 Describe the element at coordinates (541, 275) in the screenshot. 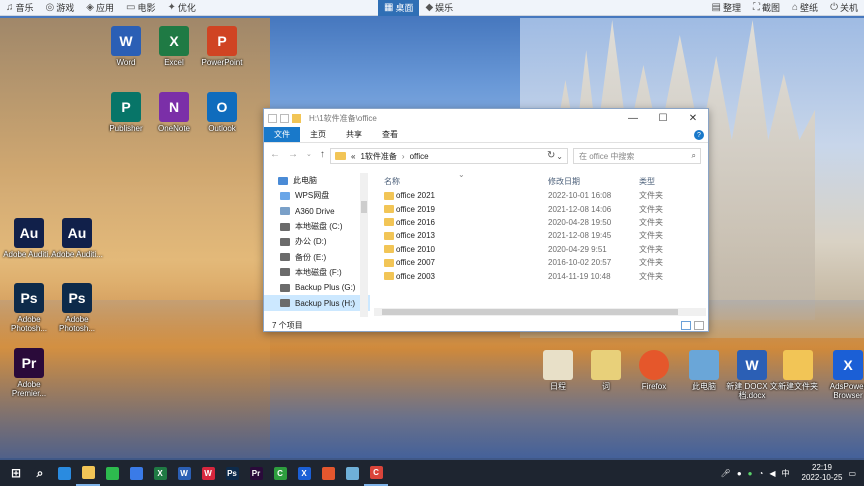

I see `file-row: office 2003 2014-11-19 10:48 文件夹` at that location.